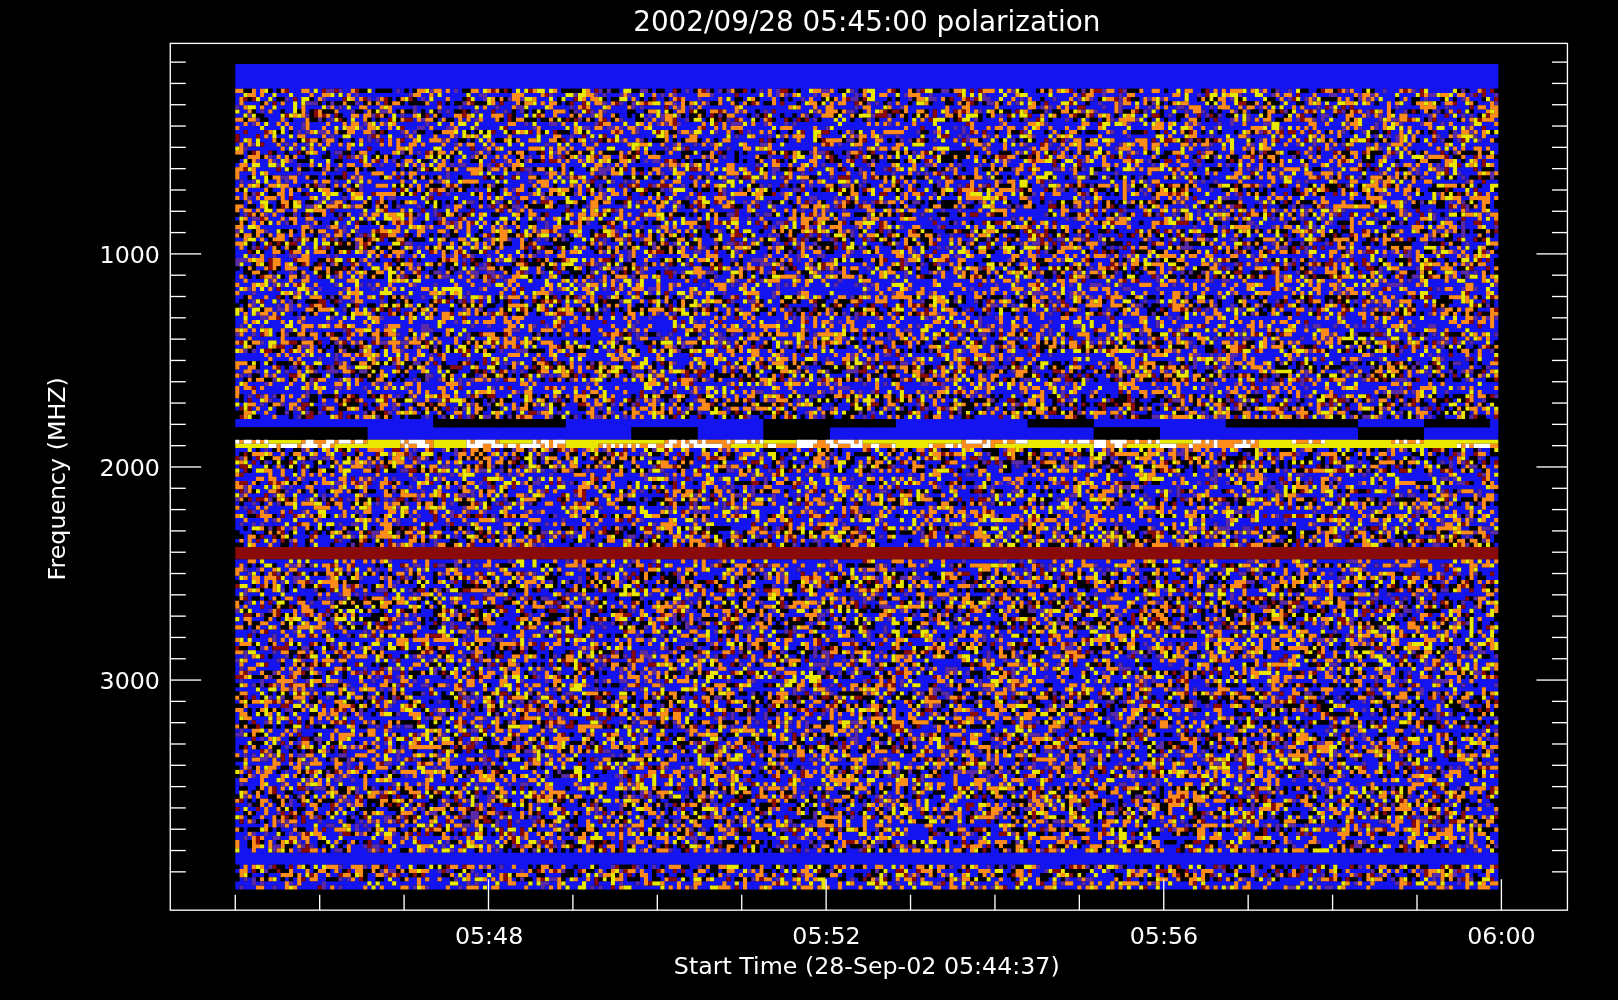  Describe the element at coordinates (867, 21) in the screenshot. I see `plot-title: 2002/09/28 05:45:00 polarization` at that location.